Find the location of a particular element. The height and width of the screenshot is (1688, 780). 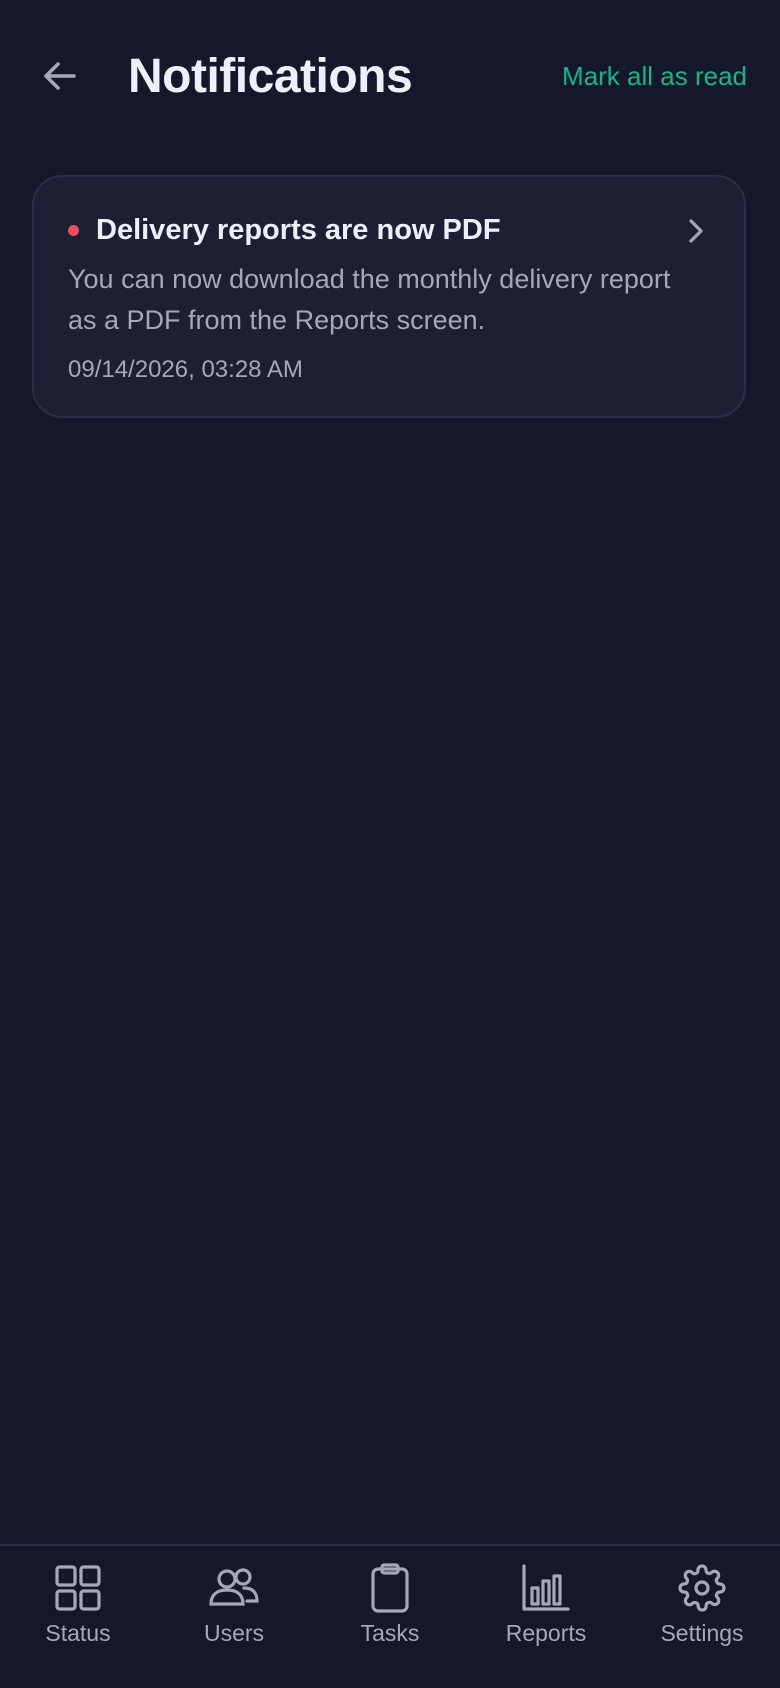

nav-item-tasks: Tasks is located at coordinates (390, 1617).